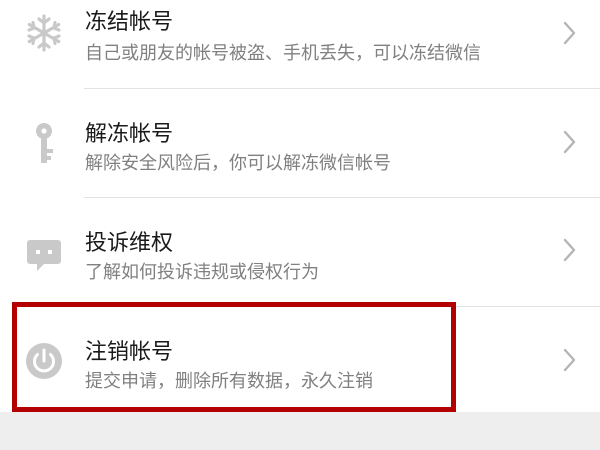 Image resolution: width=600 pixels, height=450 pixels. What do you see at coordinates (283, 53) in the screenshot?
I see `menu-item-subtitle: 自己或朋友的帐号被盗、手机丢失，可以冻结微信` at bounding box center [283, 53].